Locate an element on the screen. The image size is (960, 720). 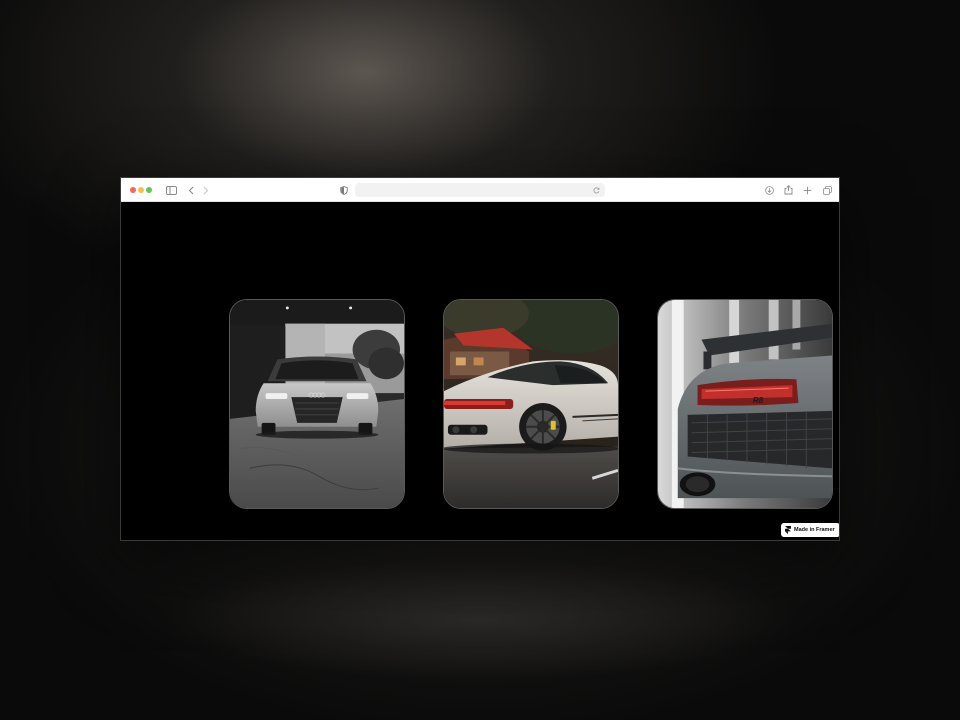
sidebar-icon is located at coordinates (171, 190).